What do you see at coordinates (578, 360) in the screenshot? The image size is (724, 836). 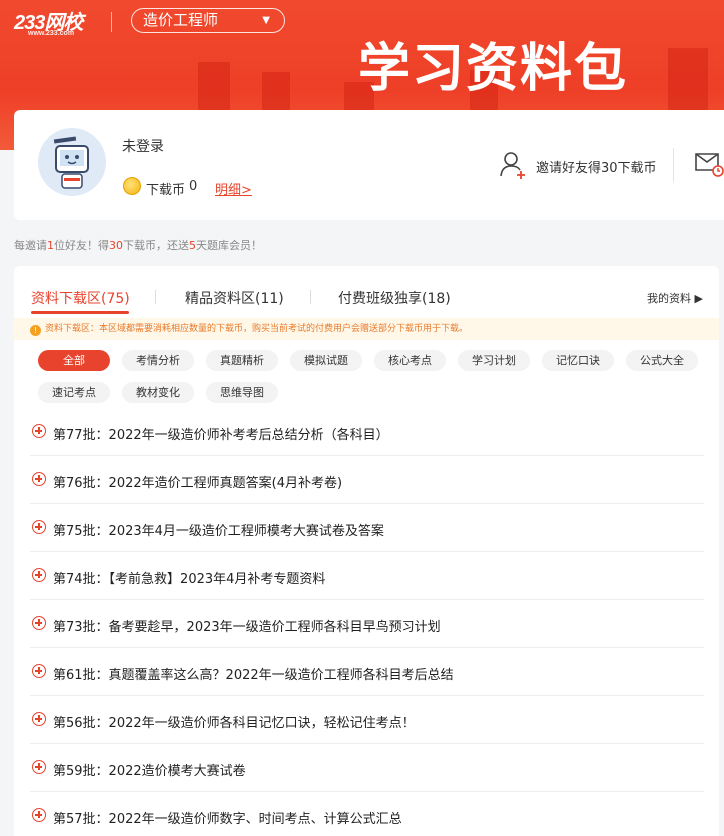 I see `filter-chip: 记忆口诀` at bounding box center [578, 360].